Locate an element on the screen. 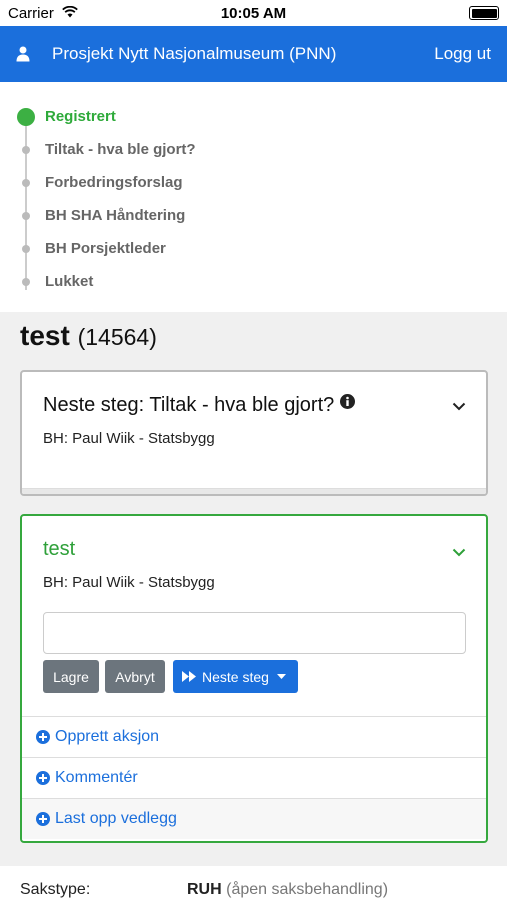 The image size is (507, 900). next-step-heading: Neste steg: Tiltak - hva ble gjort? is located at coordinates (199, 405).